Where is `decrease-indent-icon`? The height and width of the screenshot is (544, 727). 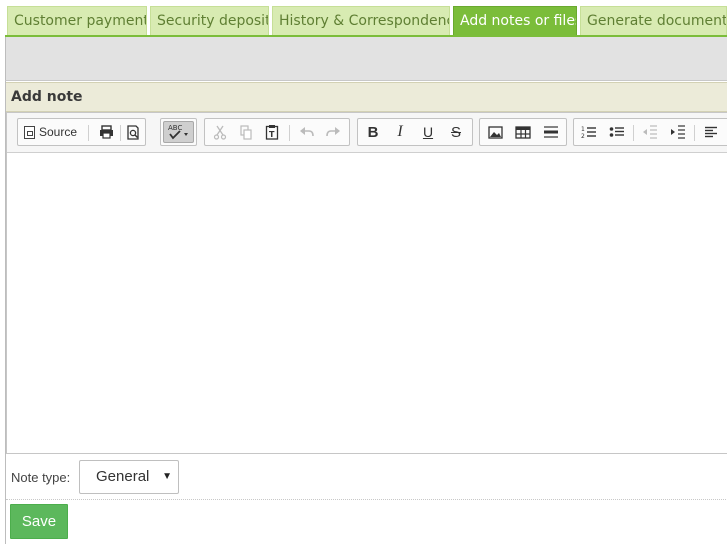 decrease-indent-icon is located at coordinates (650, 132).